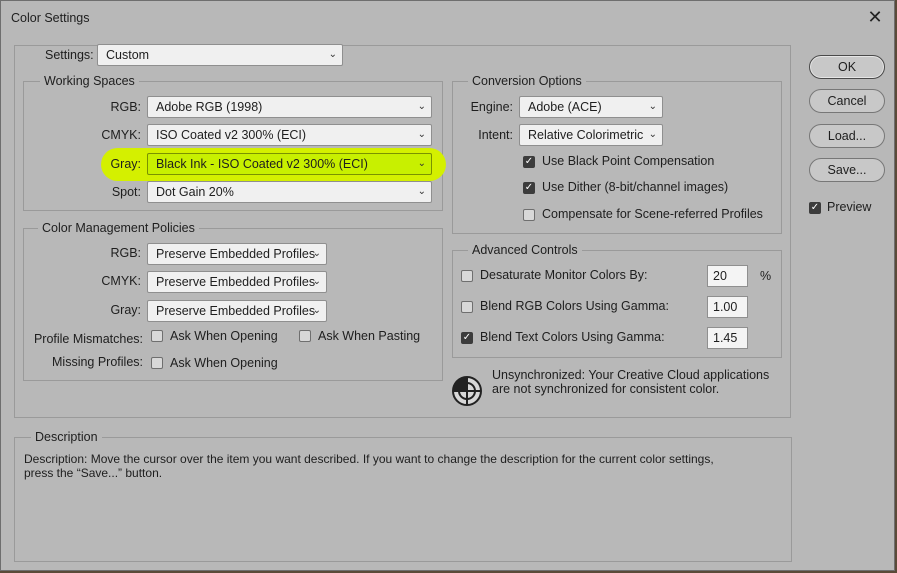 This screenshot has width=897, height=573. Describe the element at coordinates (50, 18) in the screenshot. I see `window-title: Color Settings` at that location.